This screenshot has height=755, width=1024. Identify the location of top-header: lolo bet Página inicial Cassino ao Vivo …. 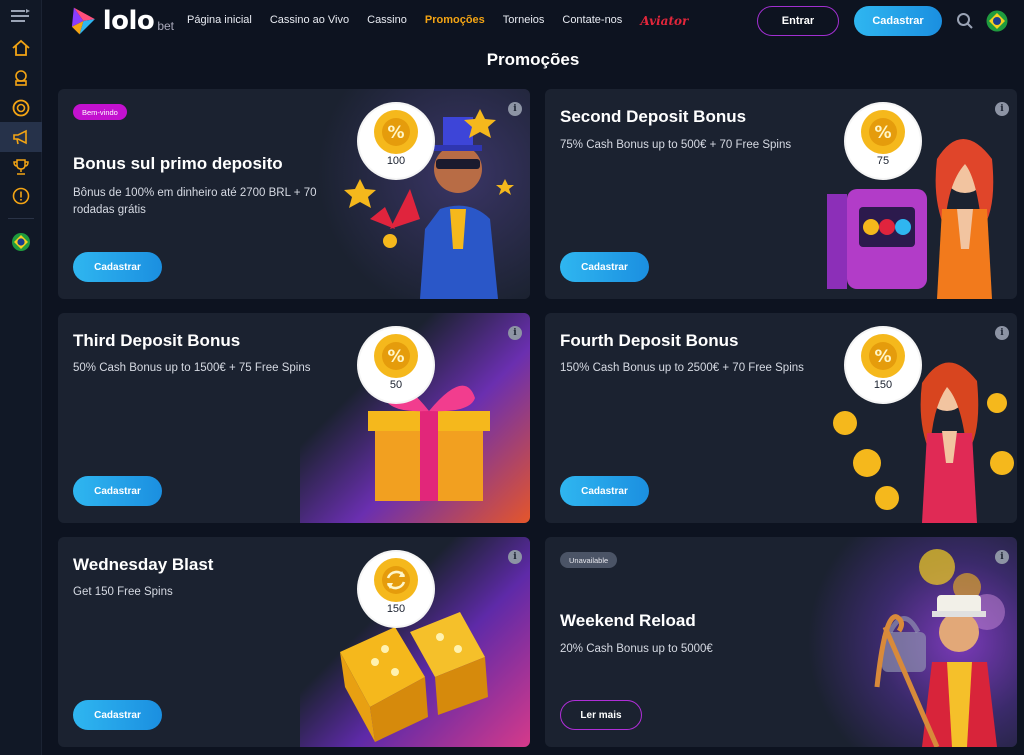
(533, 22).